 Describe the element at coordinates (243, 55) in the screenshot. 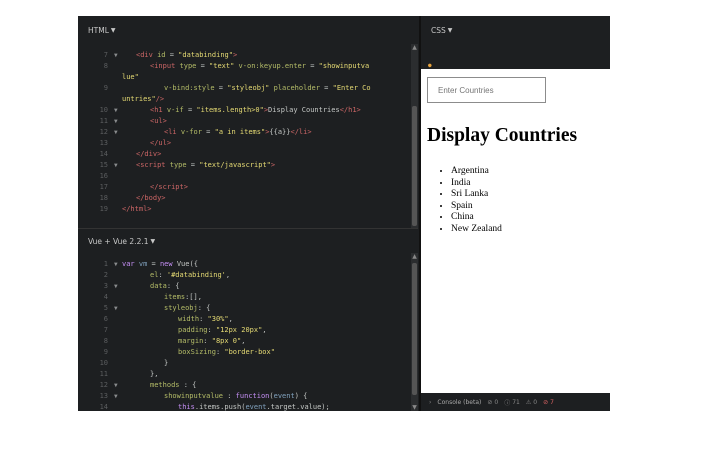

I see `code-line: 7 ▼ <div id = "databinding">` at that location.